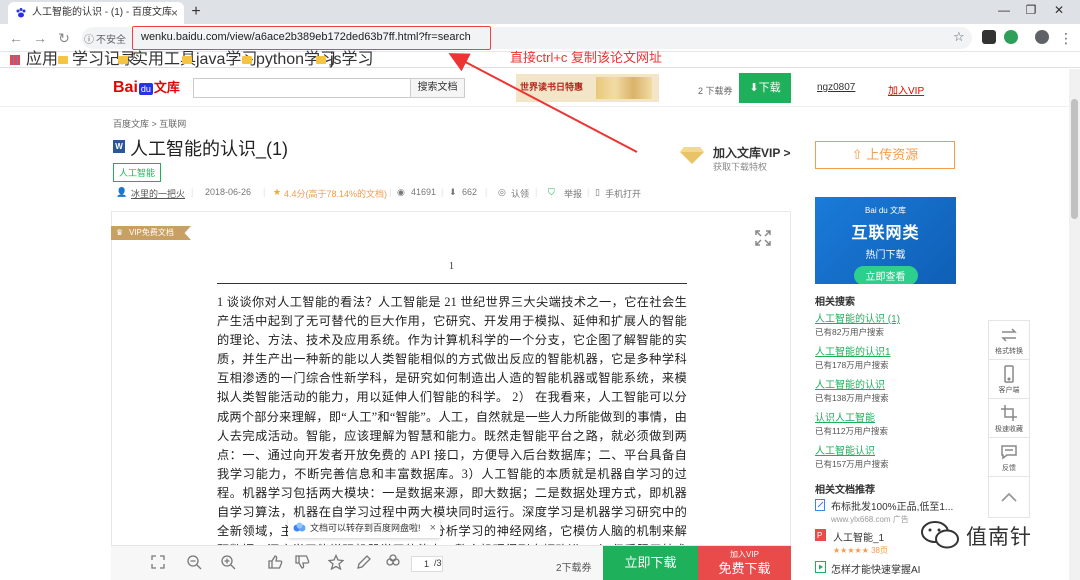 This screenshot has height=580, width=1080. Describe the element at coordinates (302, 88) in the screenshot. I see `search-input` at that location.